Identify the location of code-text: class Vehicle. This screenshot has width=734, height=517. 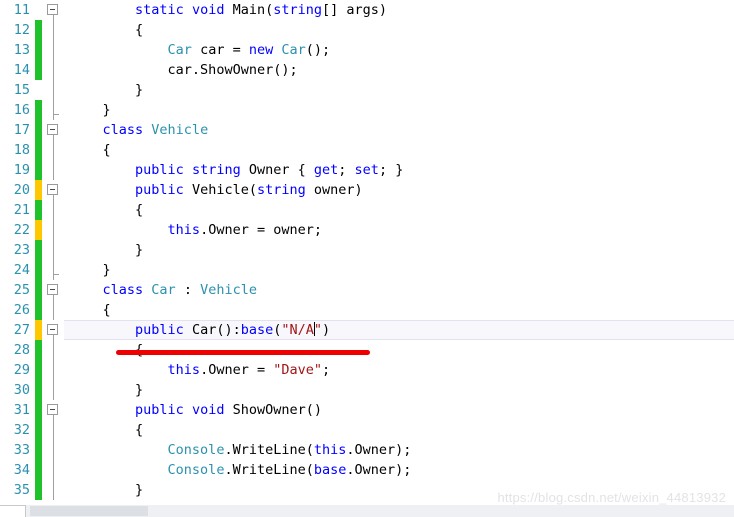
(139, 130).